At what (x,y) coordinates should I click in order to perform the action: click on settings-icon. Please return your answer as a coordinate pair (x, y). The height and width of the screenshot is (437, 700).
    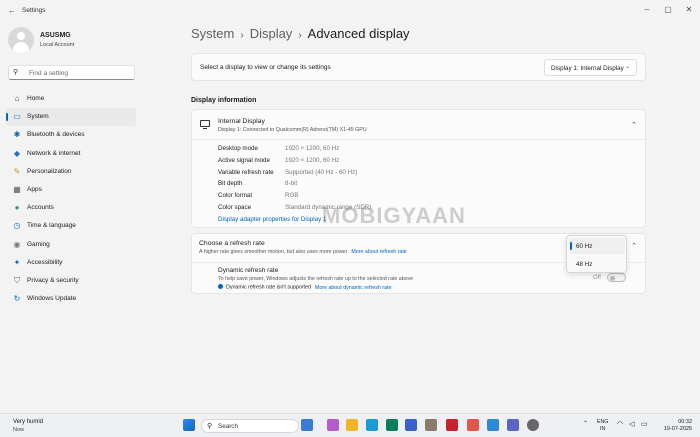
    Looking at the image, I should click on (533, 425).